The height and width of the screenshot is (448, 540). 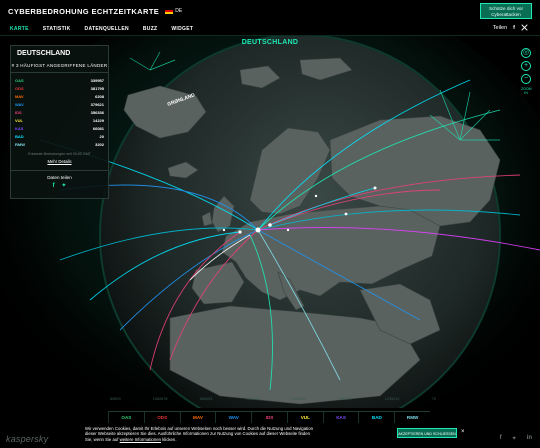 What do you see at coordinates (526, 53) in the screenshot?
I see `target-icon: ◎` at bounding box center [526, 53].